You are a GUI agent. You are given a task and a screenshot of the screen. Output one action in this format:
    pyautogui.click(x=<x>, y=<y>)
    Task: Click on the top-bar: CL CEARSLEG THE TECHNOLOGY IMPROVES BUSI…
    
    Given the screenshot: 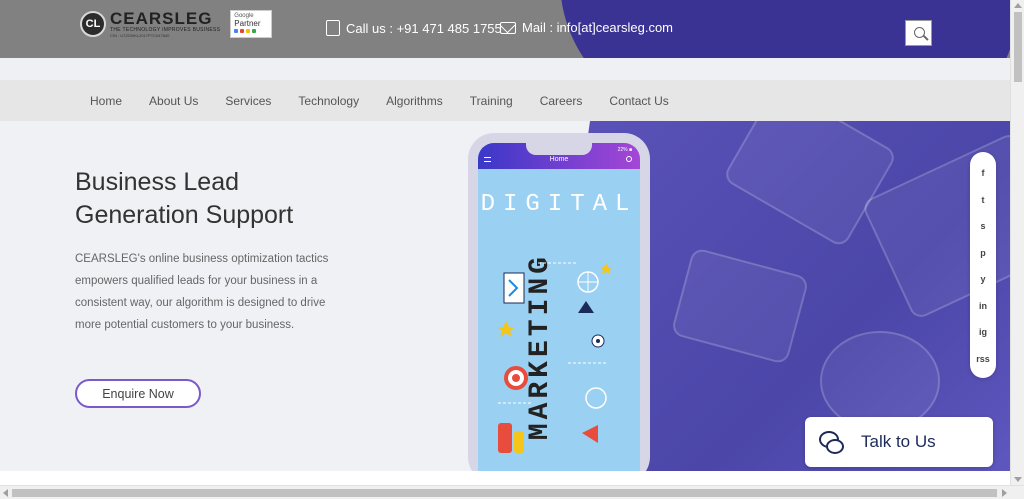 What is the action you would take?
    pyautogui.click(x=505, y=29)
    